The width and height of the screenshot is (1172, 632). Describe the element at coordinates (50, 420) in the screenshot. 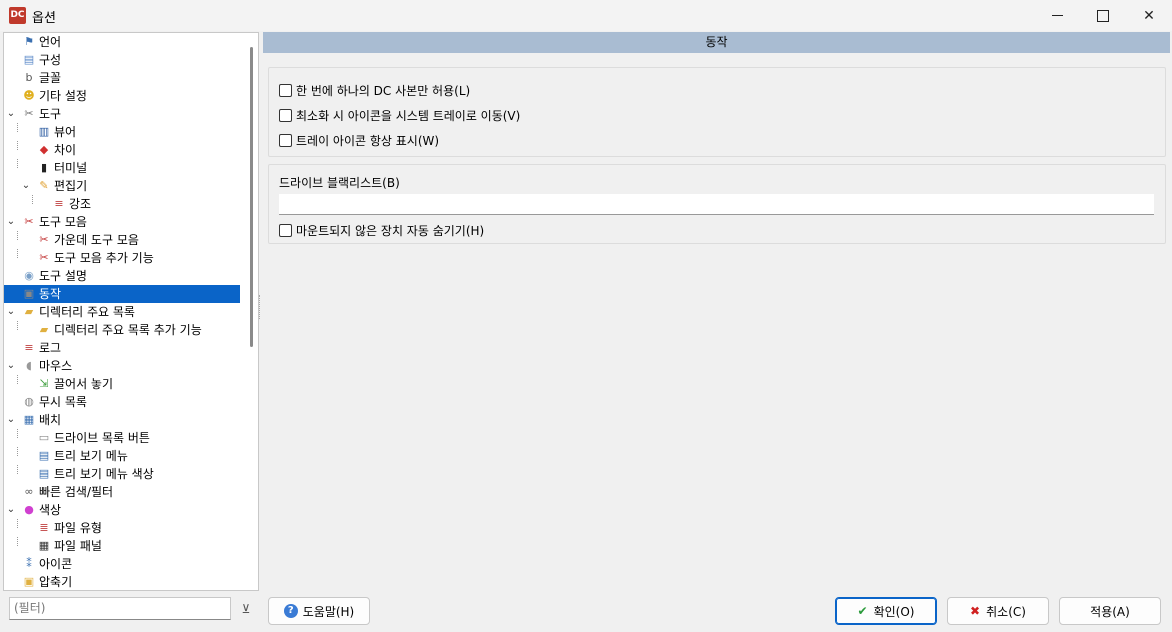

I see `tree-item-label: 배치` at that location.